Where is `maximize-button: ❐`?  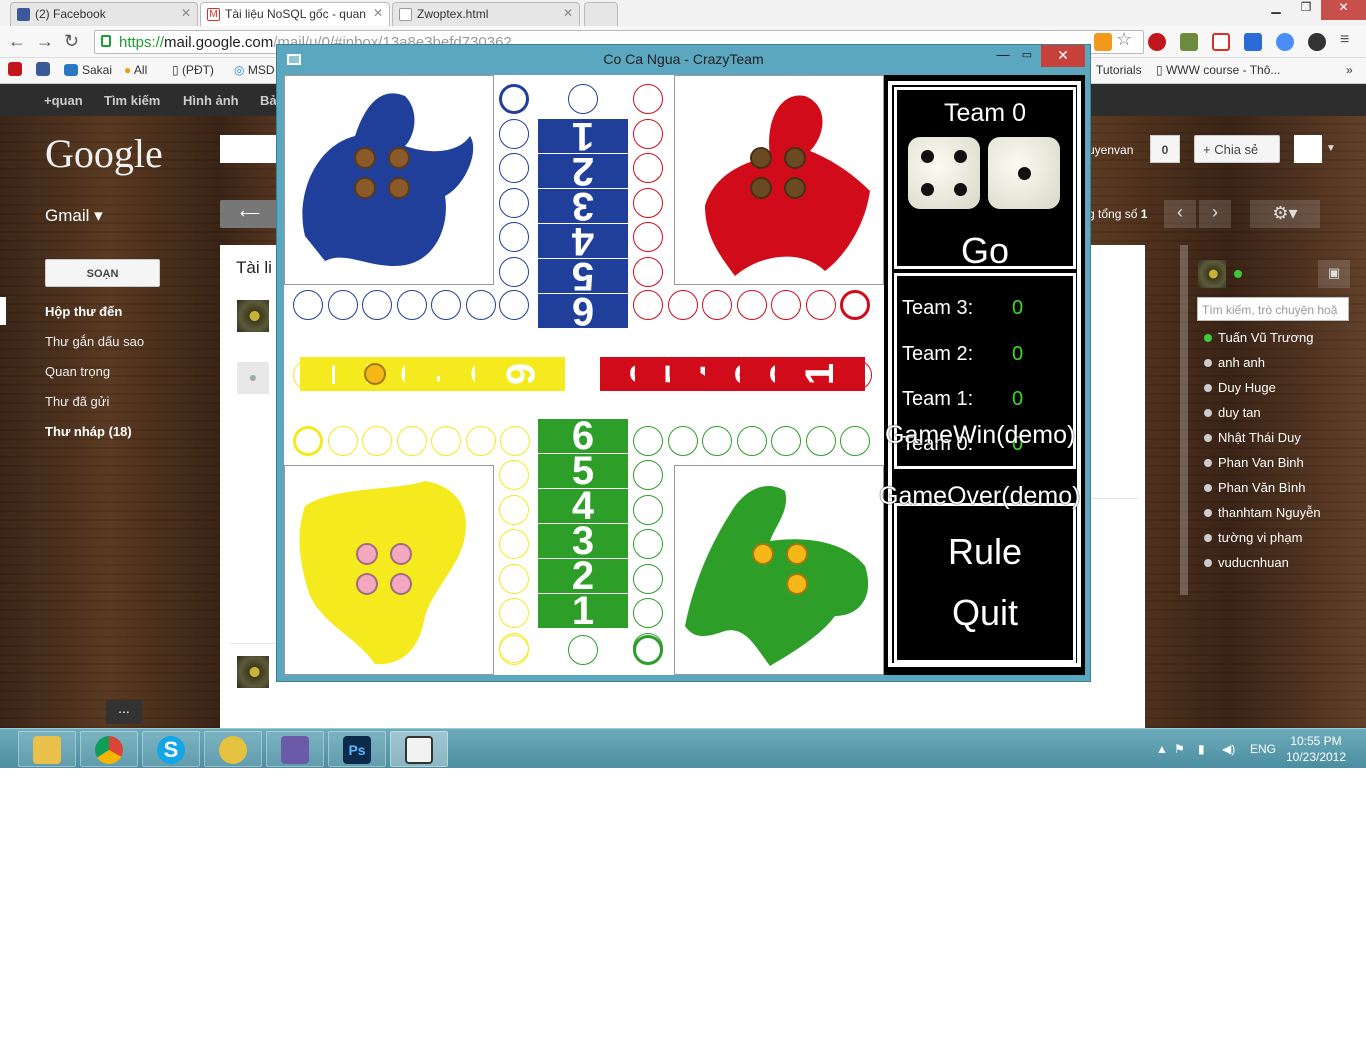 maximize-button: ❐ is located at coordinates (1306, 10).